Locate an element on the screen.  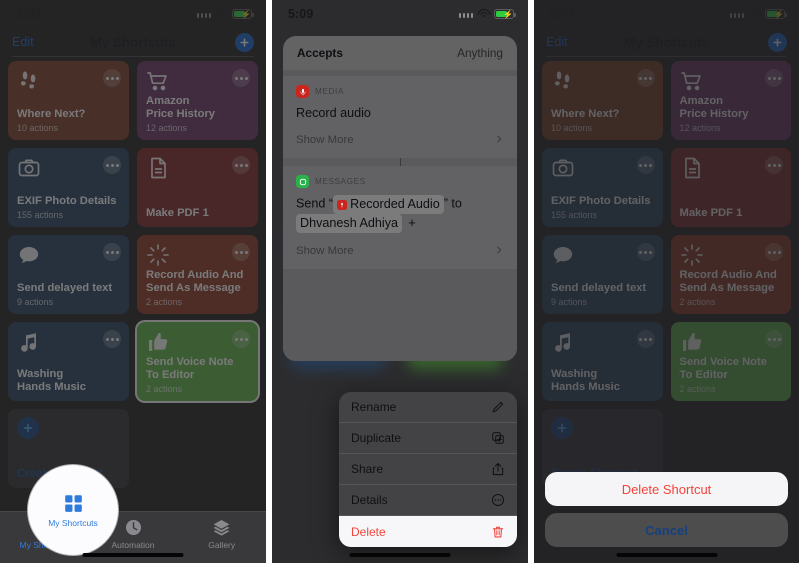
add-recipient-button: + is located at coordinates (412, 222).